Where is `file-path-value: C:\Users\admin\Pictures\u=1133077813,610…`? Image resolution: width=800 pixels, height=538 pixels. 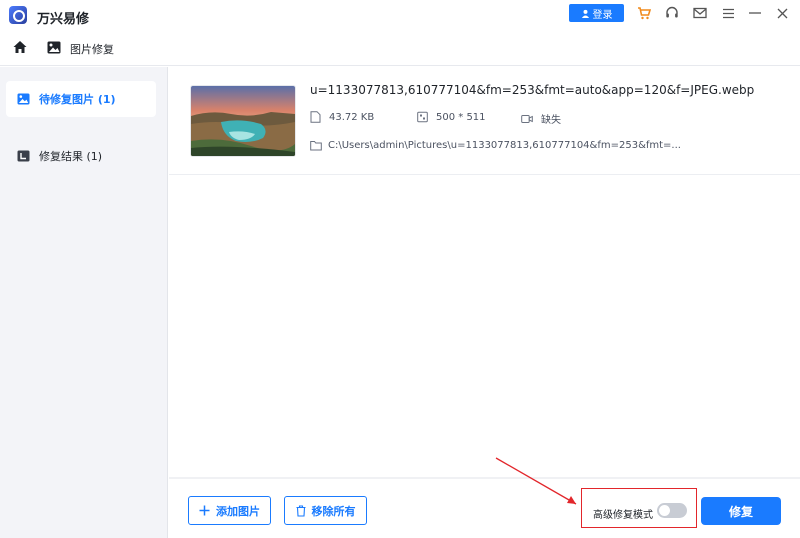 file-path-value: C:\Users\admin\Pictures\u=1133077813,610… is located at coordinates (504, 145).